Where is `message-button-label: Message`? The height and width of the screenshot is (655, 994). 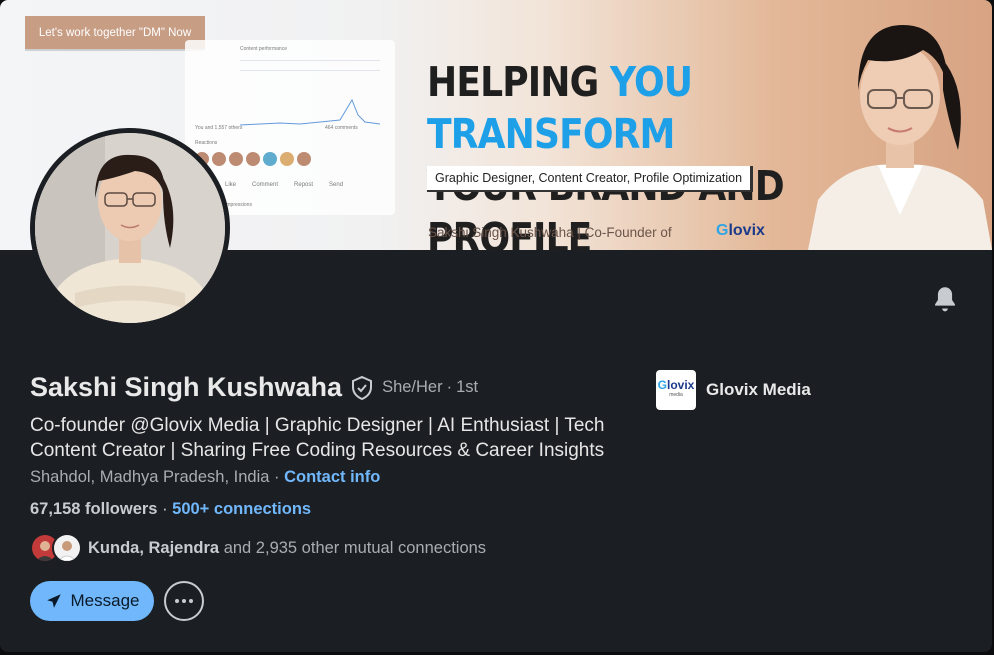
message-button-label: Message is located at coordinates (105, 600).